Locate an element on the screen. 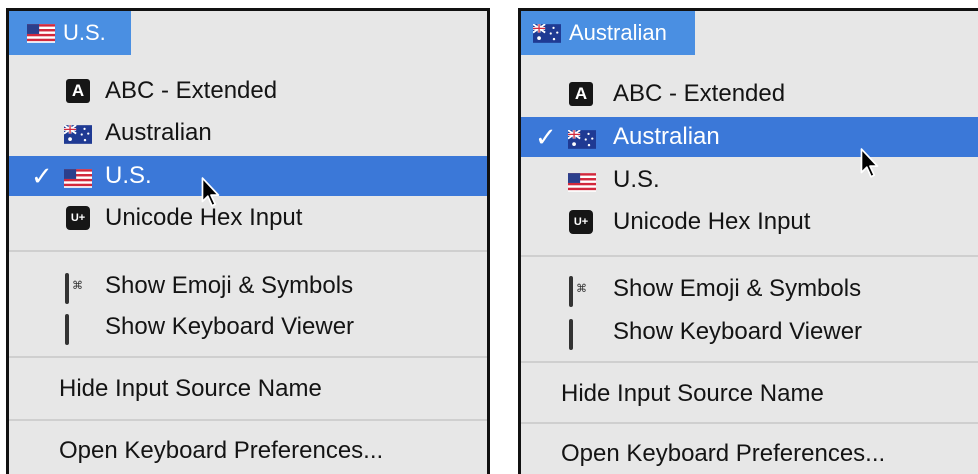 Image resolution: width=978 pixels, height=474 pixels. menu-item-us: ✓ U.S. is located at coordinates (248, 176).